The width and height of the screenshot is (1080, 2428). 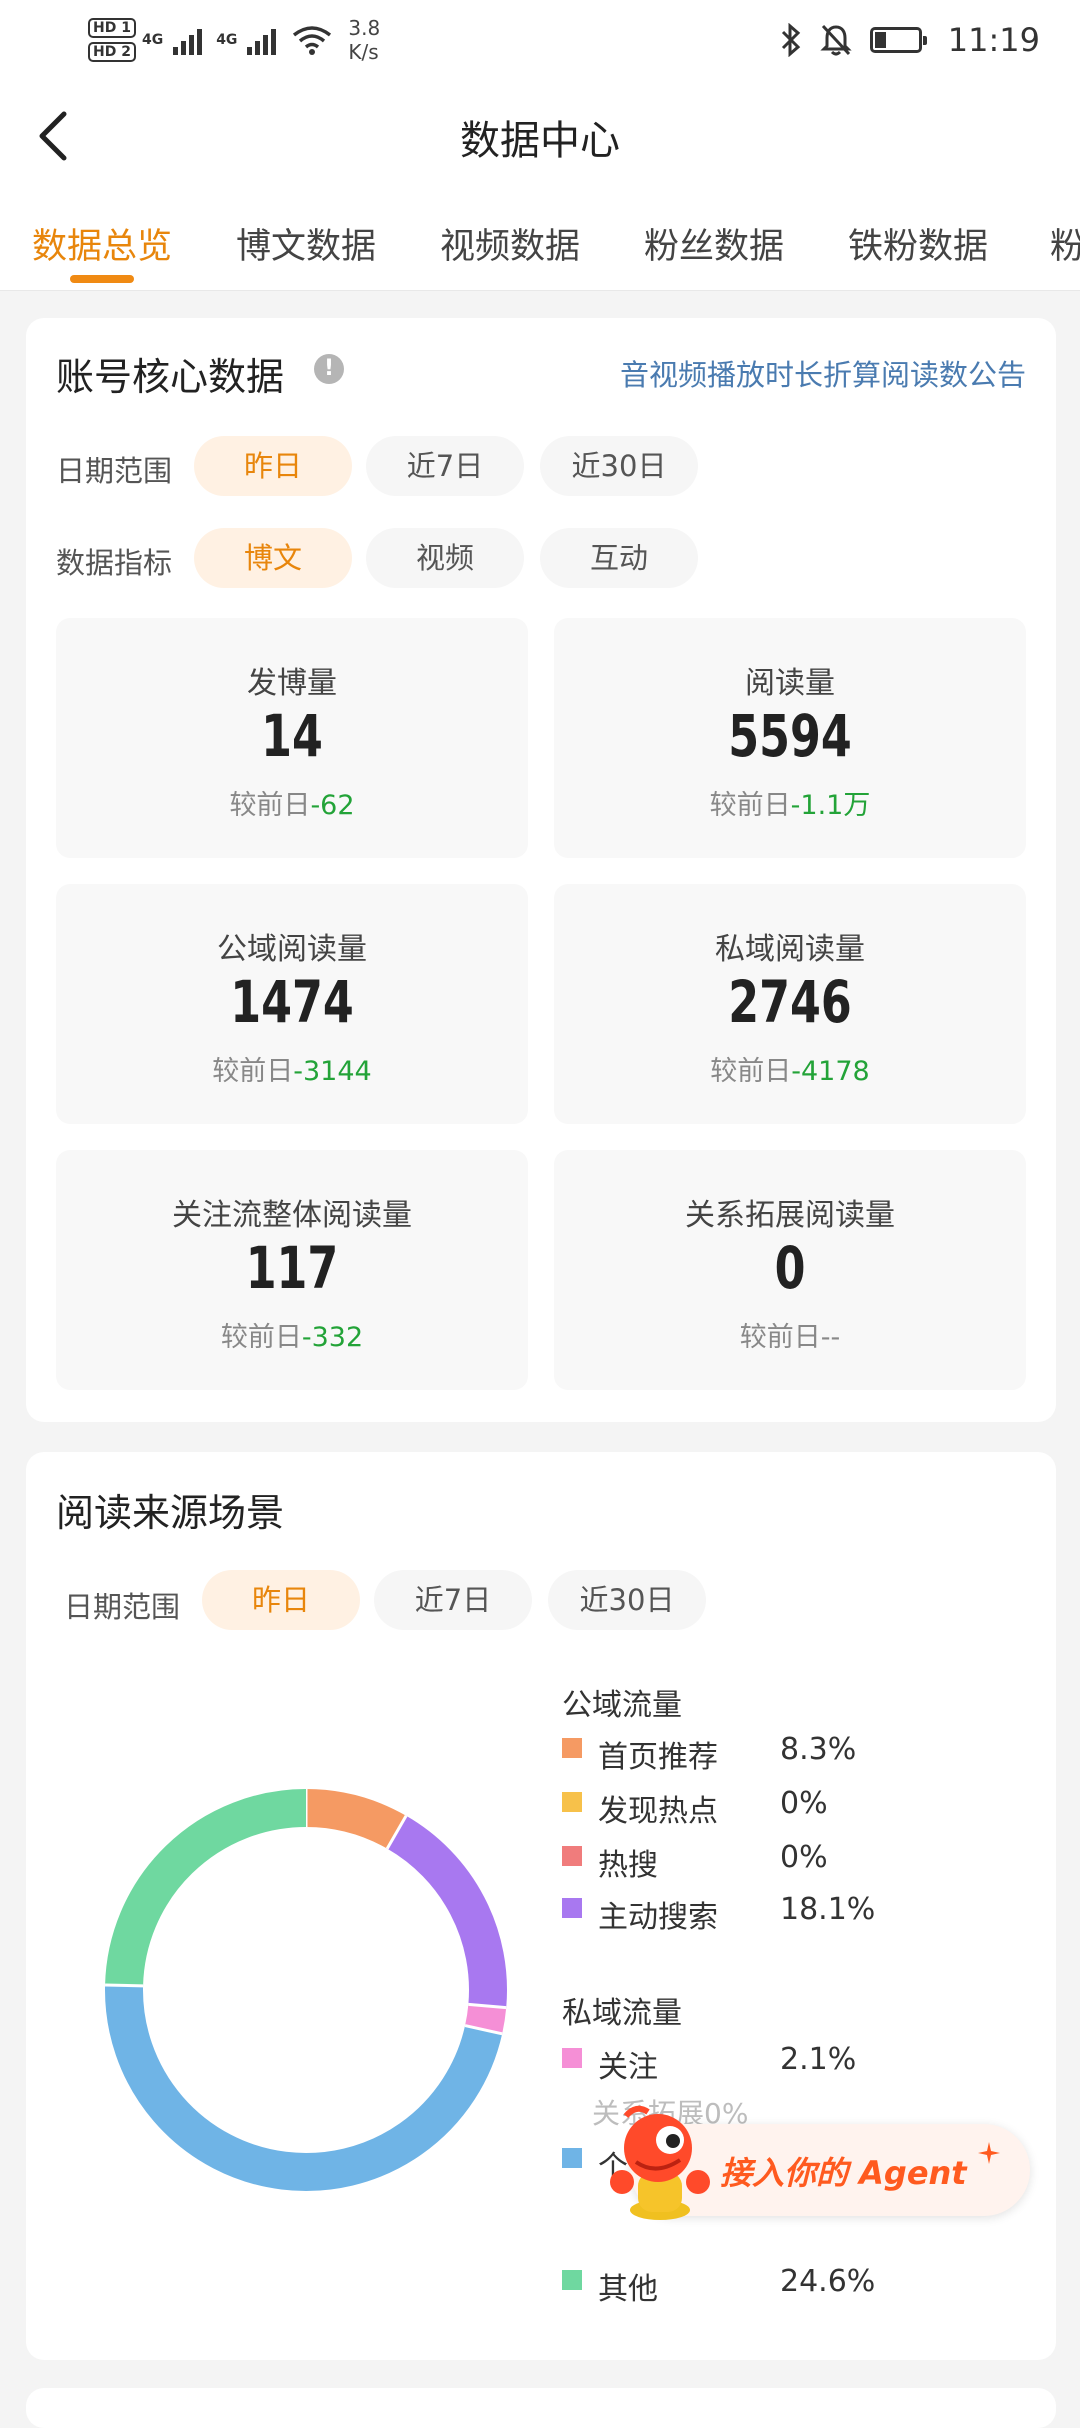 What do you see at coordinates (292, 683) in the screenshot?
I see `metric-label: 发博量` at bounding box center [292, 683].